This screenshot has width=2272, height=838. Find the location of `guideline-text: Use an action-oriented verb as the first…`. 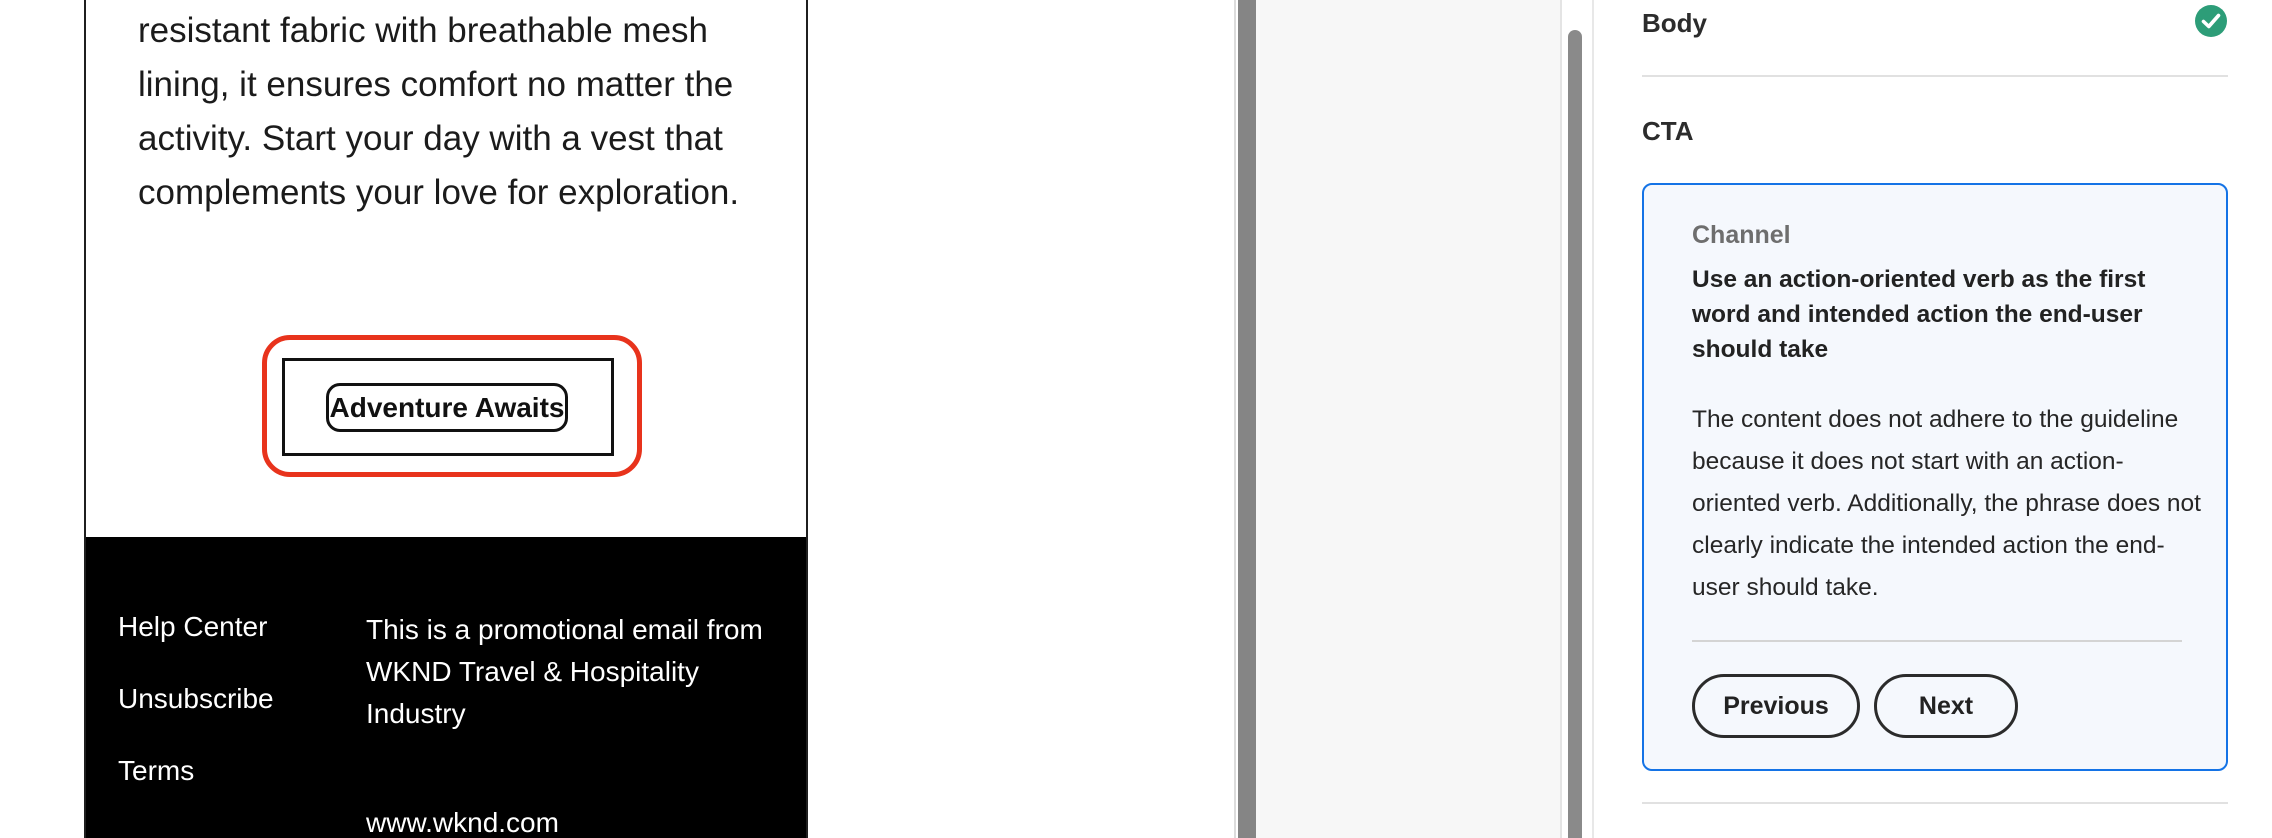

guideline-text: Use an action-oriented verb as the first… is located at coordinates (1919, 314).